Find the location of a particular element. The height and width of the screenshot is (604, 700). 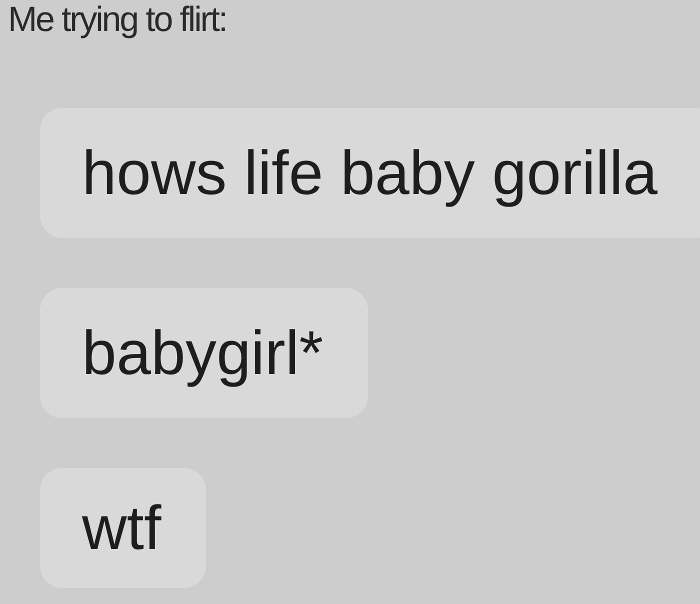

caption-text: Me trying to flirt: is located at coordinates (117, 20).